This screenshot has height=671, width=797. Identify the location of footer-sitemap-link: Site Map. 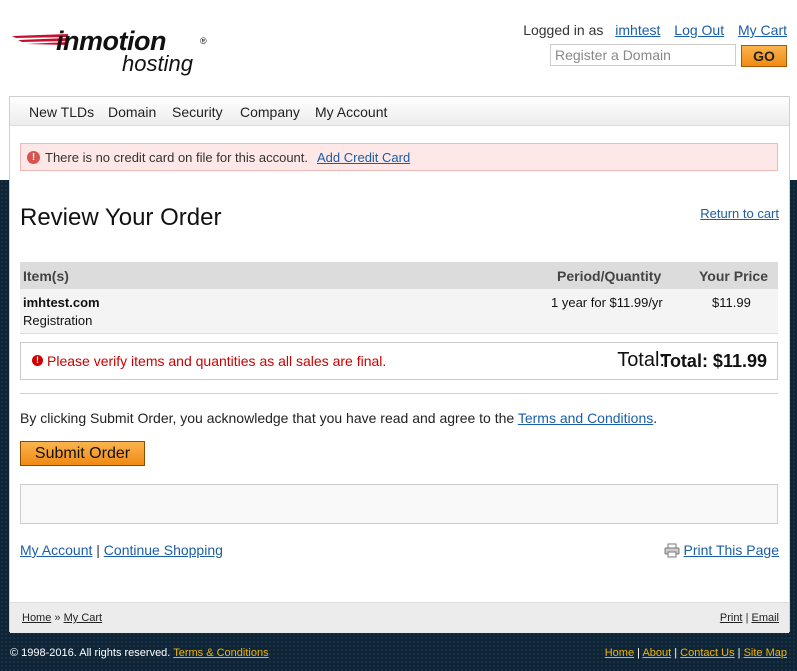
(765, 653).